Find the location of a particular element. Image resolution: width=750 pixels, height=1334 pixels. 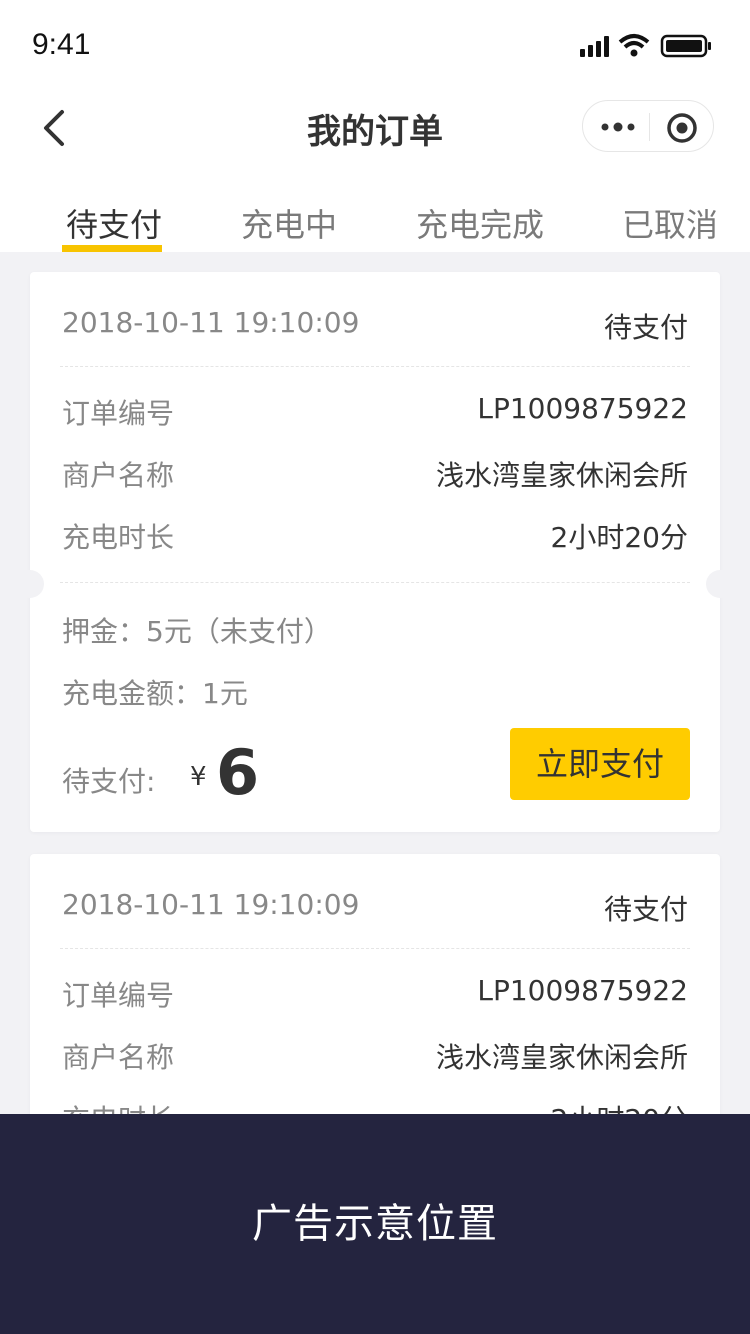

due-amount: 6 is located at coordinates (238, 772).